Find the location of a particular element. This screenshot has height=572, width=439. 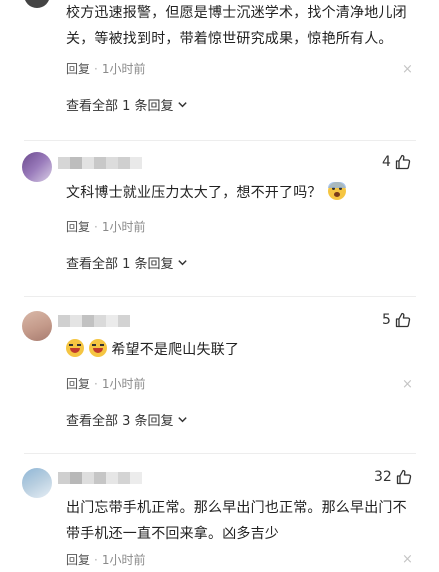

like-count: 32 is located at coordinates (383, 477).